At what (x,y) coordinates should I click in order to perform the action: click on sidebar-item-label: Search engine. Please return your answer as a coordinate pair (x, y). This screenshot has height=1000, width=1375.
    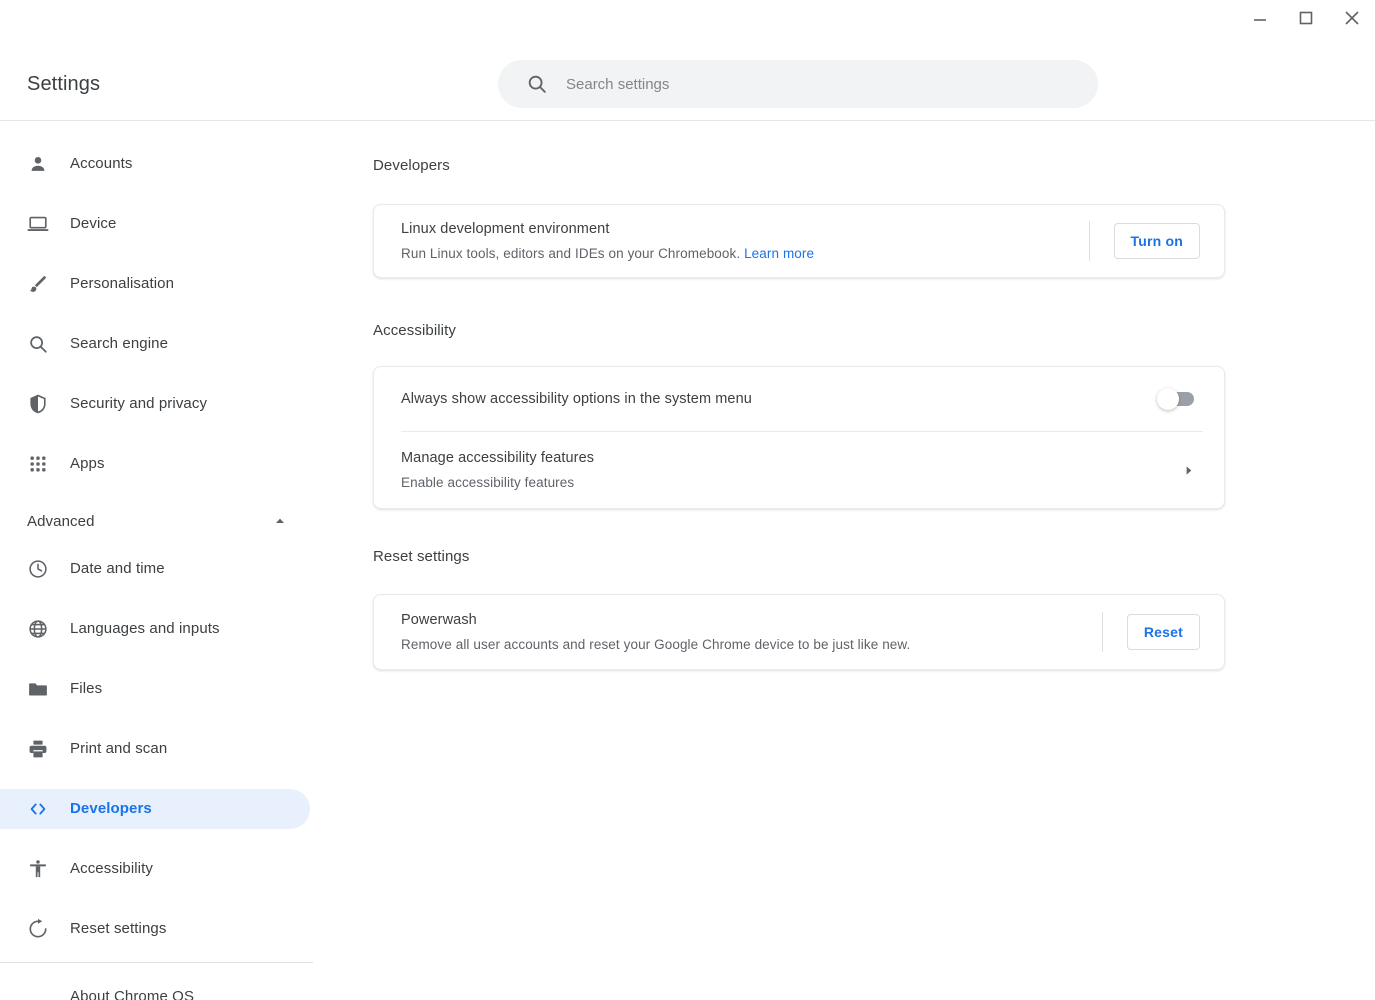
    Looking at the image, I should click on (119, 343).